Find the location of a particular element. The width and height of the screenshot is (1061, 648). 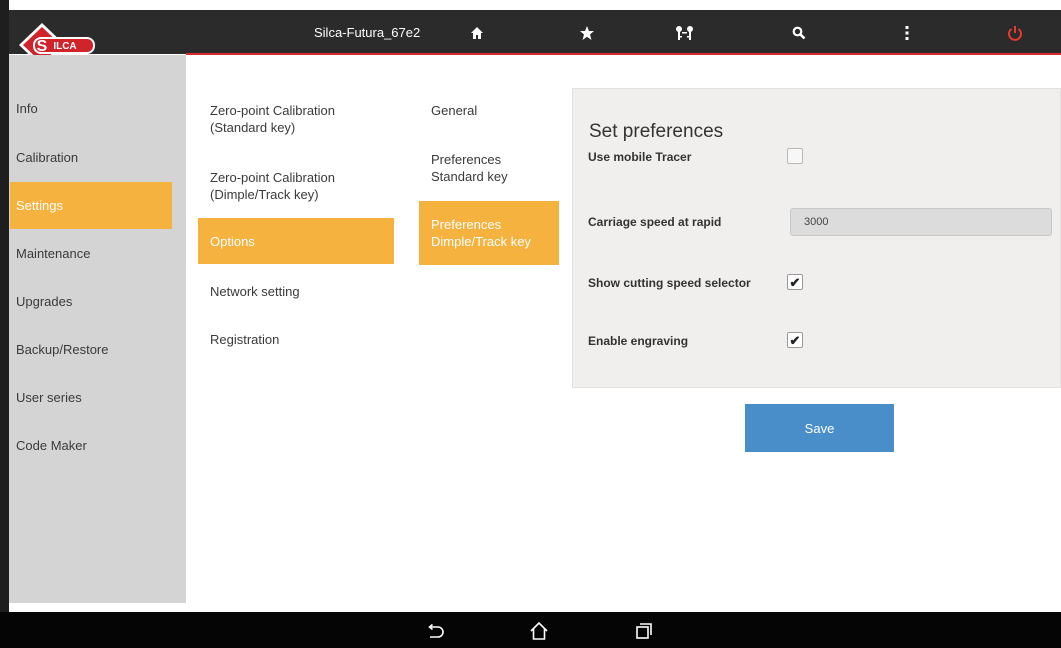

settings-item-registration: Registration is located at coordinates (296, 339).